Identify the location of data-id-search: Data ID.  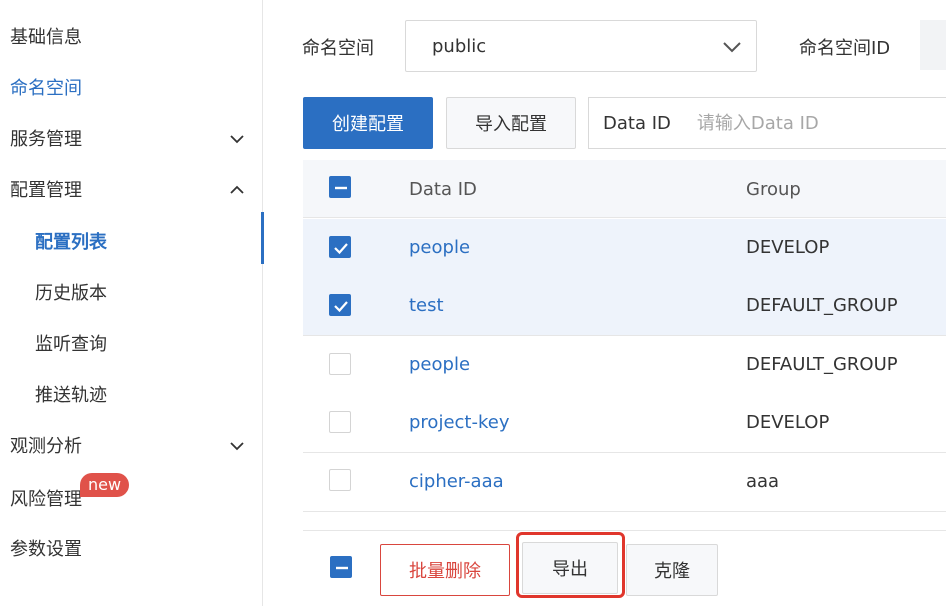
(767, 123).